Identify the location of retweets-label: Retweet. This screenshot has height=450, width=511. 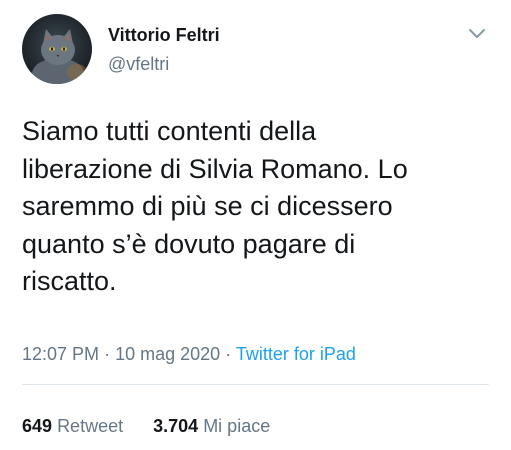
(90, 426).